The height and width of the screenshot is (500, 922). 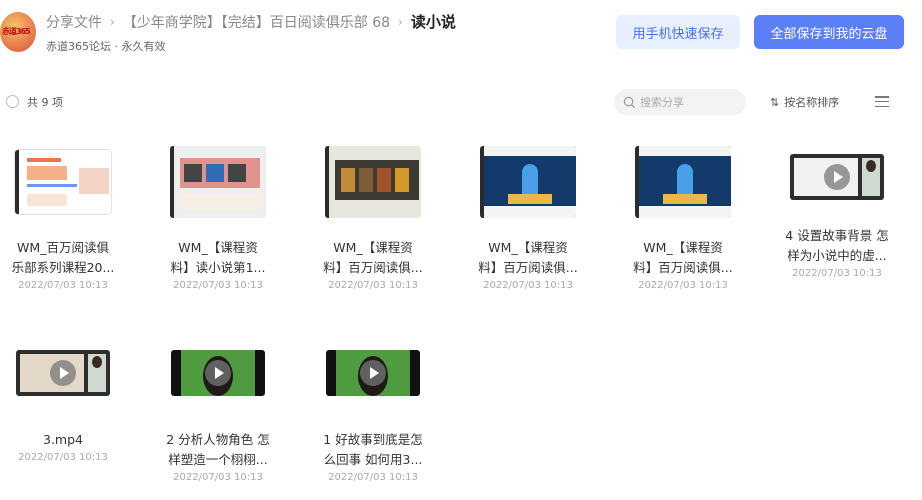 I want to click on file-name: 2 分析人物角色 怎, so click(x=218, y=439).